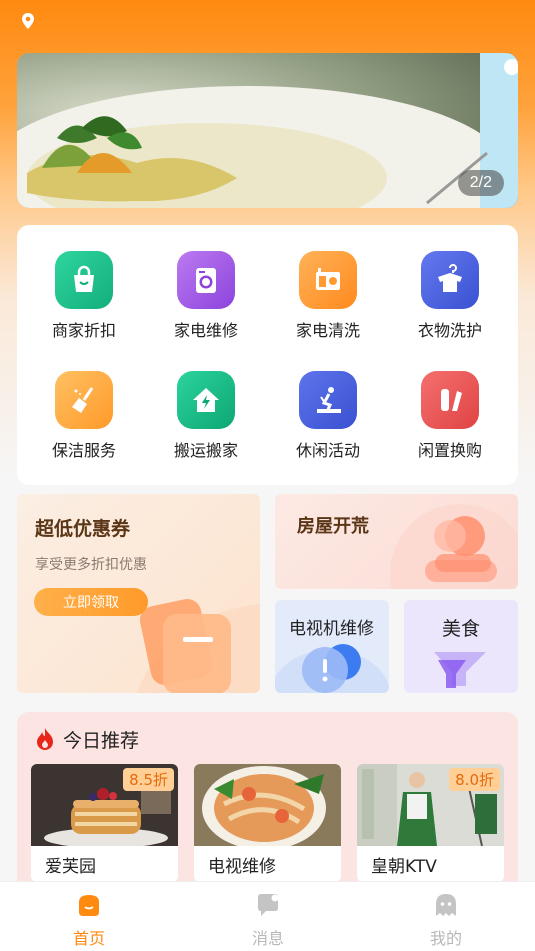 The image size is (535, 951). I want to click on service-appliance-cleaning: 家电清洗, so click(328, 296).